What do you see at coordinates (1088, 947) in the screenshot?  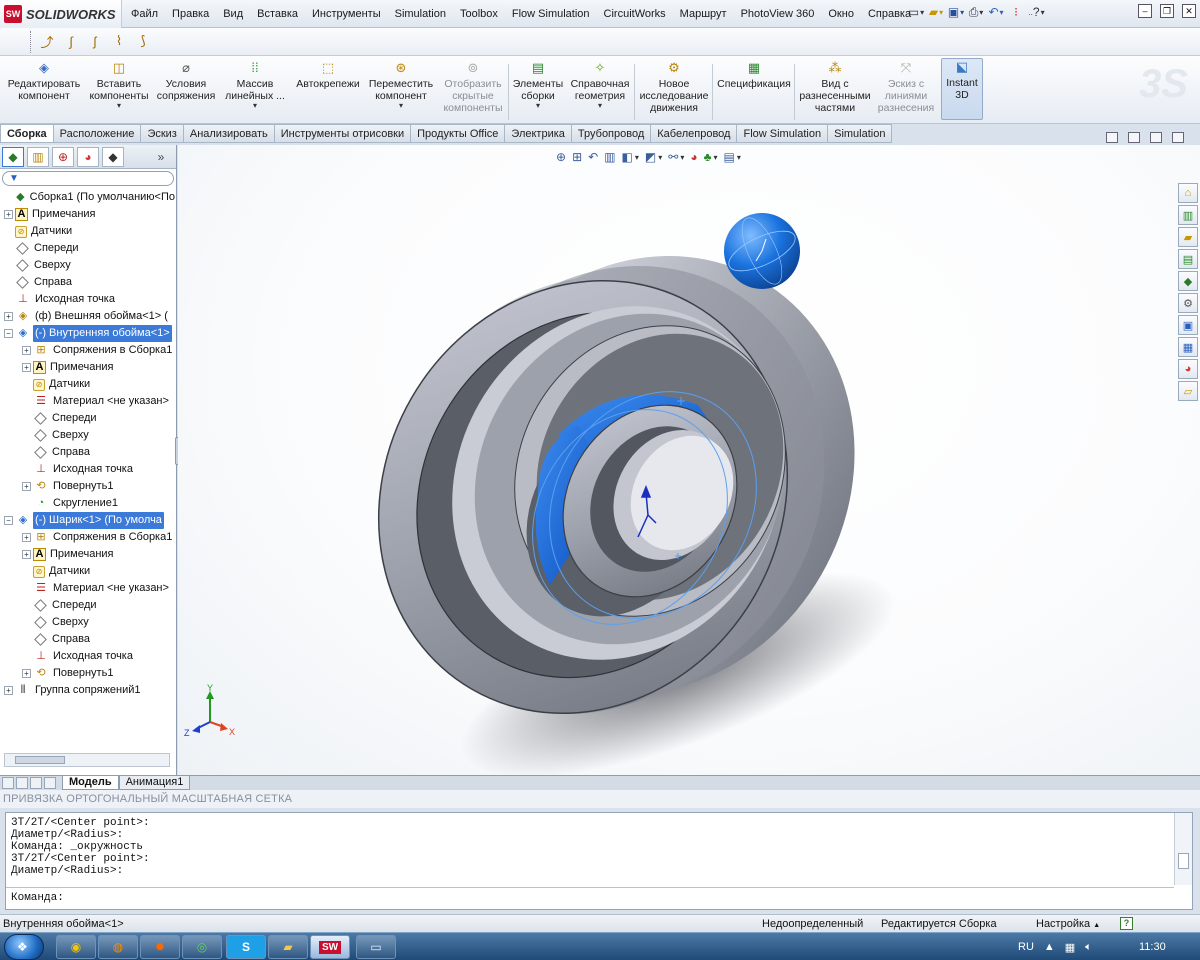 I see `volume-icon: 🔈︎` at bounding box center [1088, 947].